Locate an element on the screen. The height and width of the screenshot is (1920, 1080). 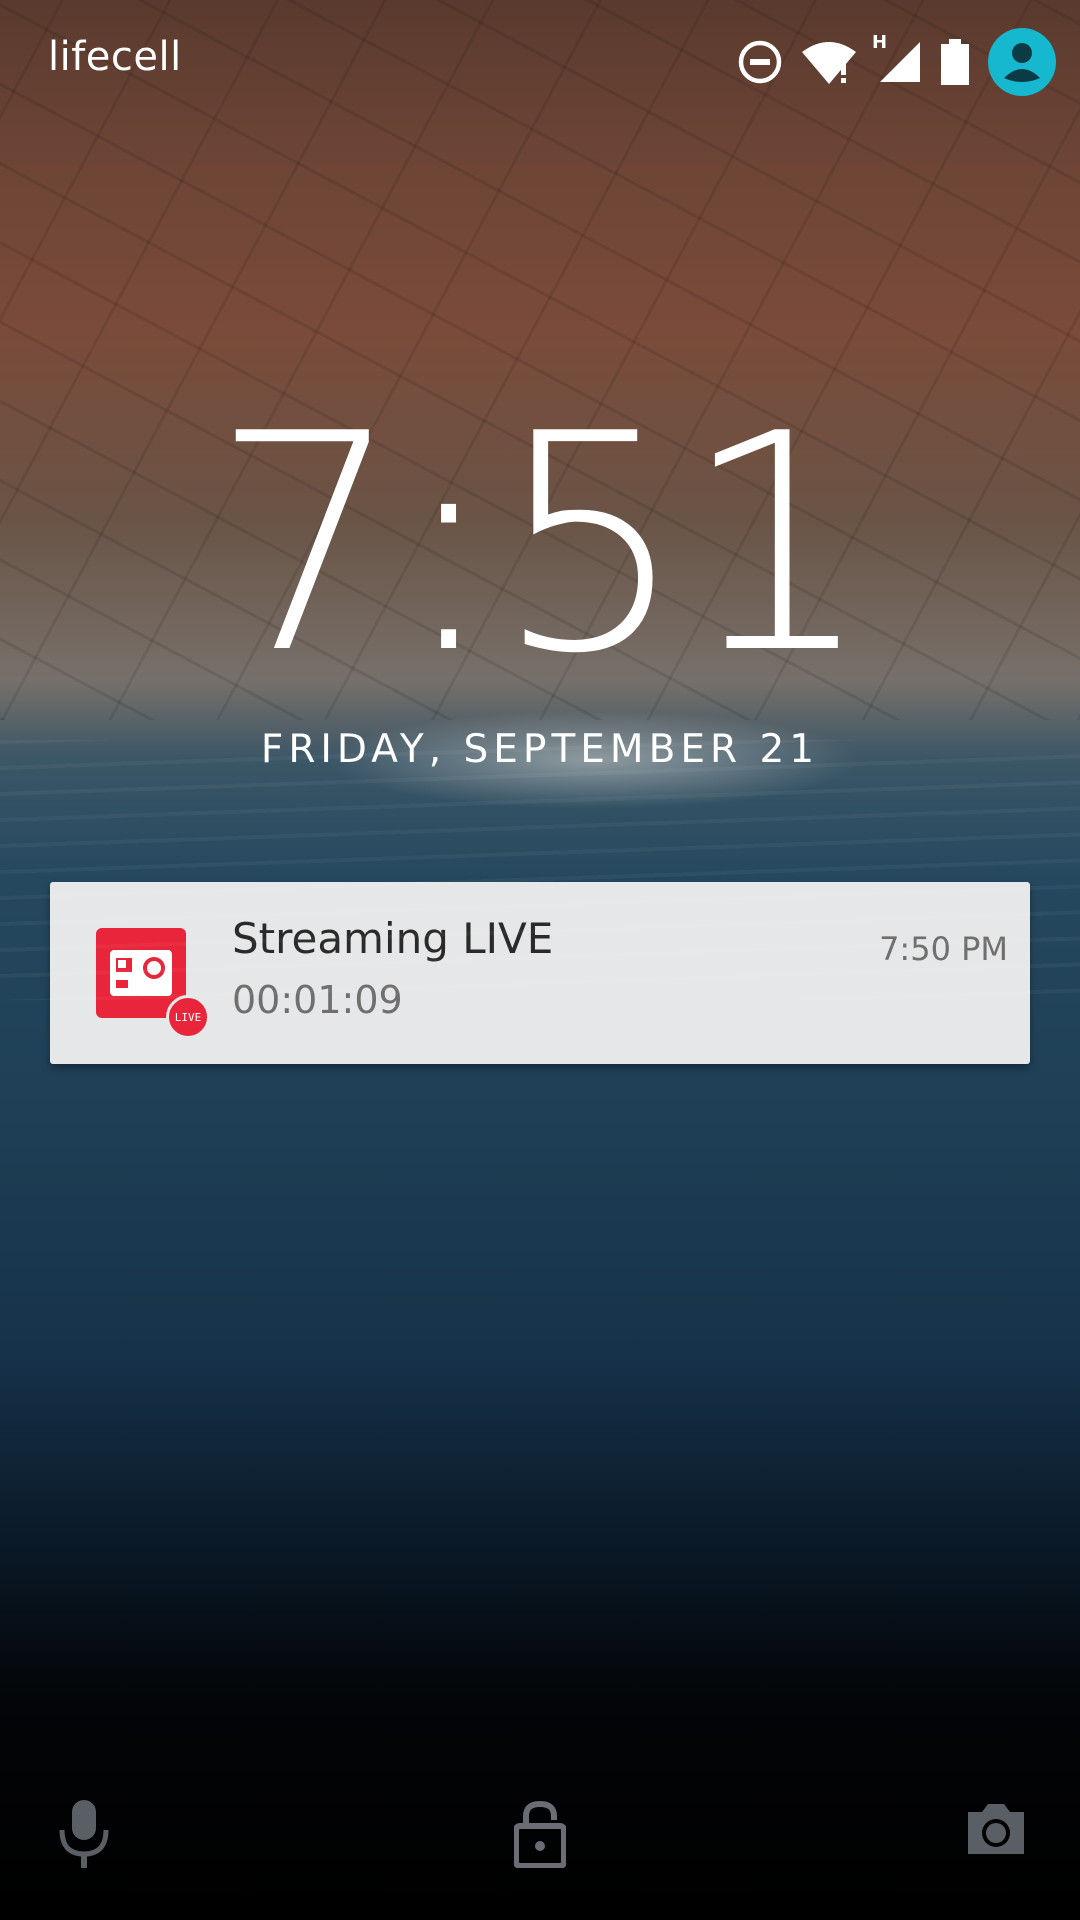
lock-icon is located at coordinates (540, 1836).